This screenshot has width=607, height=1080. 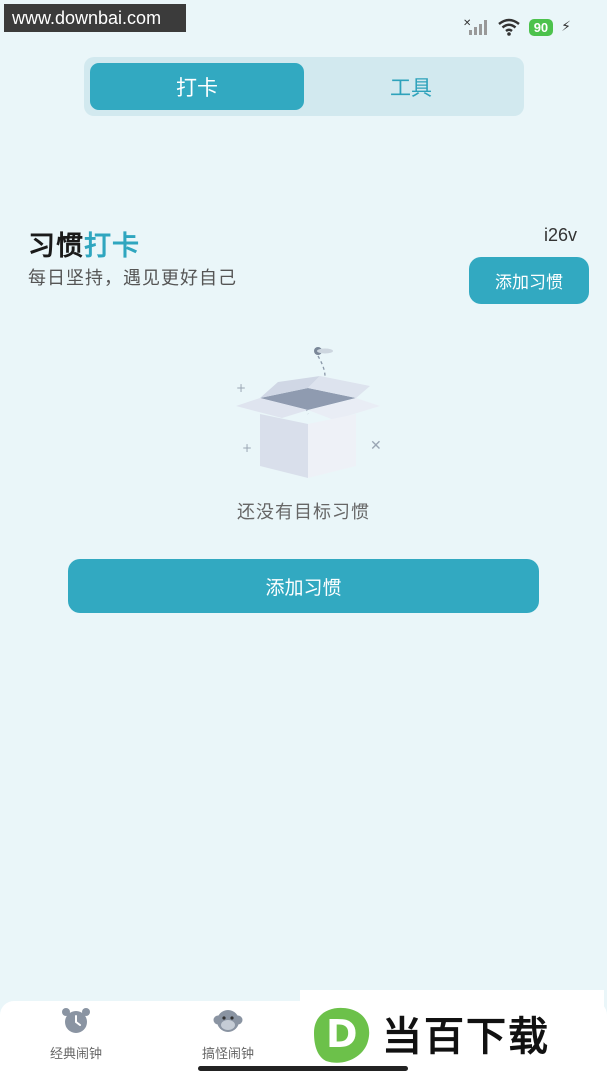 I want to click on title-part-habit: 习惯, so click(x=56, y=246).